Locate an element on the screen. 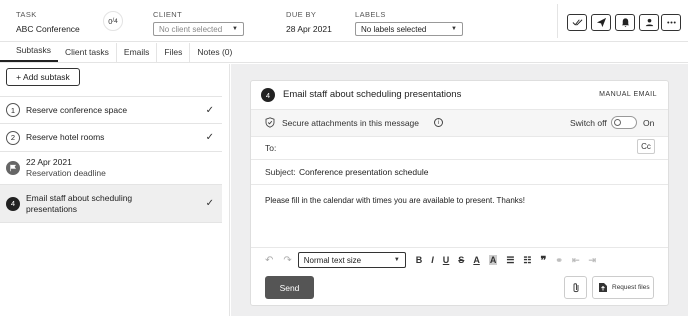  due-date: 28 Apr 2021 is located at coordinates (309, 29).